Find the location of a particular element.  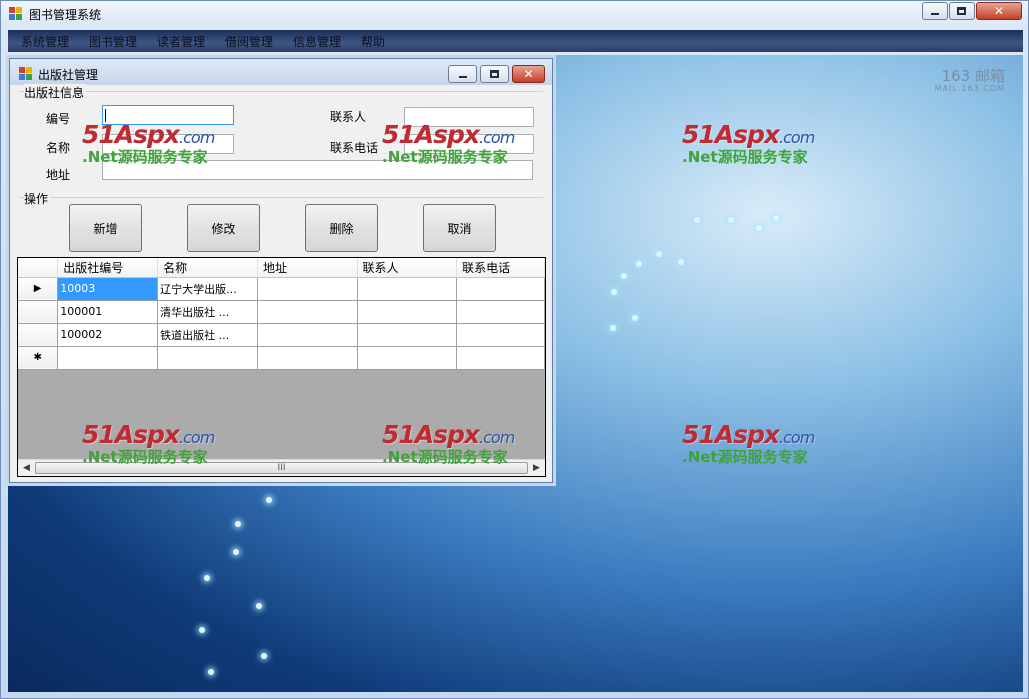

maximize-icon is located at coordinates (961, 11).